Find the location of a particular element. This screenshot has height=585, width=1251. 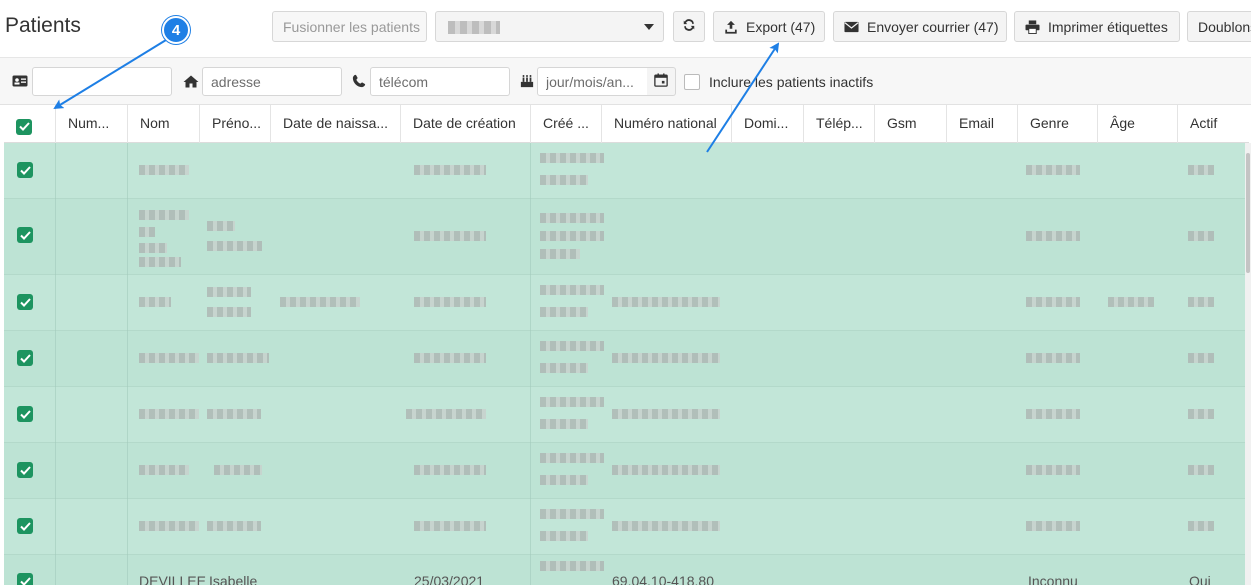

send-mail-button: Envoyer courrier (47) is located at coordinates (920, 26).